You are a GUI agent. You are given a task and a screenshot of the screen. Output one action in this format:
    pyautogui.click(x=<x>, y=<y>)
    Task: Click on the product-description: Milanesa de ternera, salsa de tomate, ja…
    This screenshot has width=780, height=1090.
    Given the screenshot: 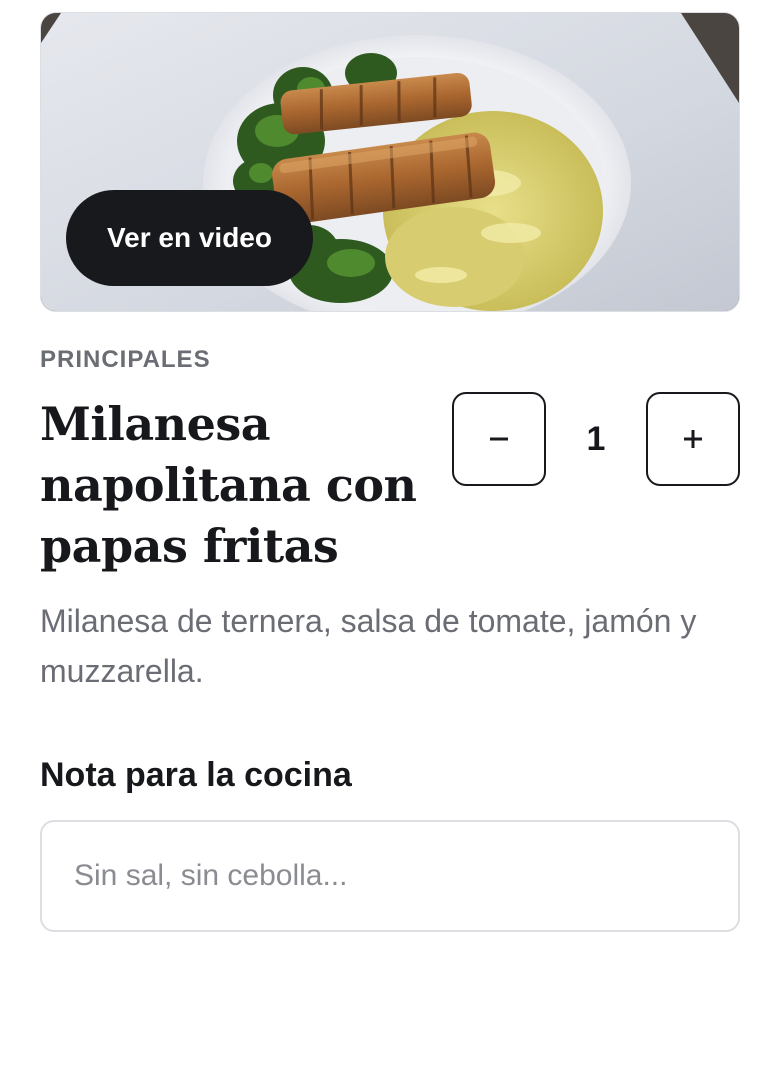 What is the action you would take?
    pyautogui.click(x=368, y=646)
    